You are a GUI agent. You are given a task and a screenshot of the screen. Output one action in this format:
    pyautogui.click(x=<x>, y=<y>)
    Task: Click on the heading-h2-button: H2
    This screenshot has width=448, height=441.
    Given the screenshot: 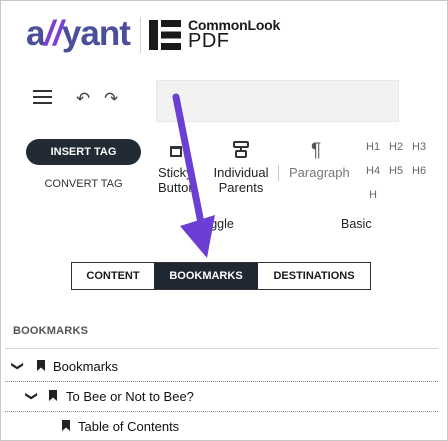 What is the action you would take?
    pyautogui.click(x=396, y=147)
    